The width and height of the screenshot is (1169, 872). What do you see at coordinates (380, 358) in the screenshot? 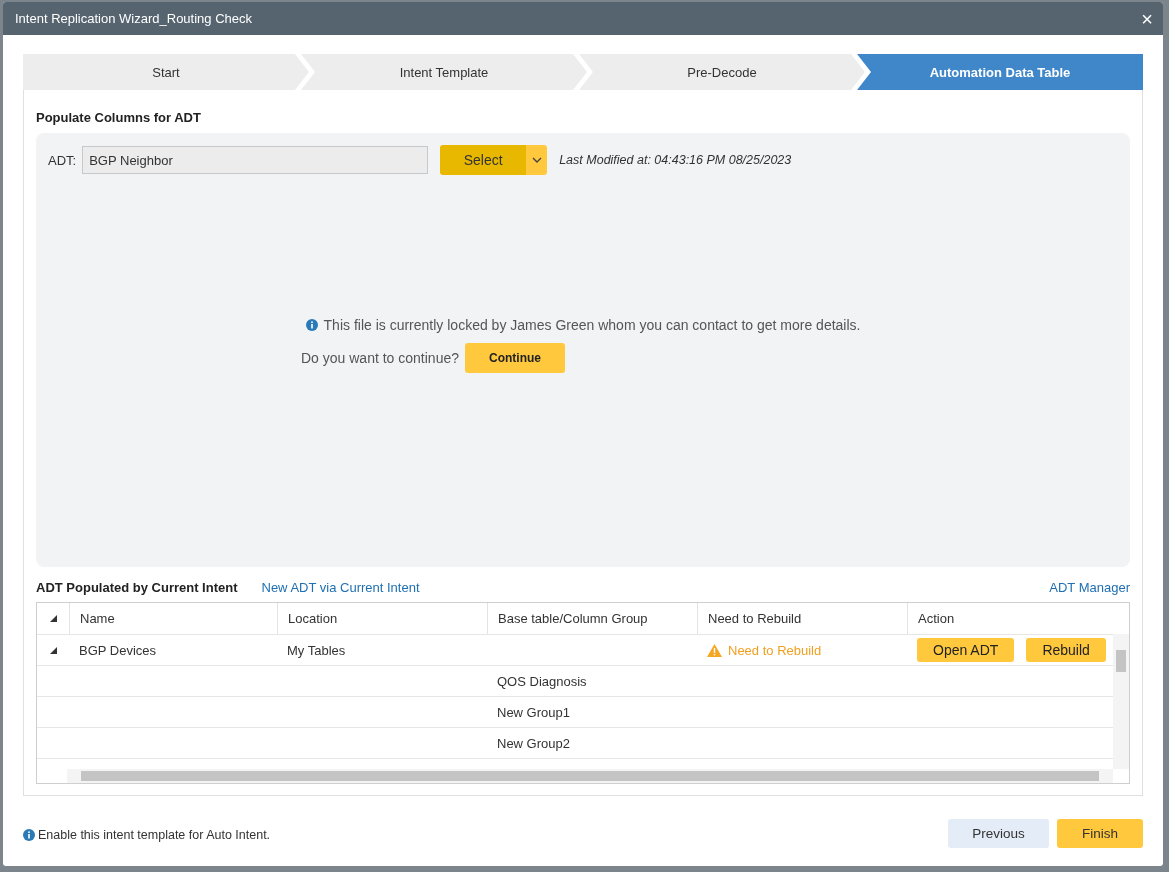
I see `continue-prompt: Do you want to continue?` at bounding box center [380, 358].